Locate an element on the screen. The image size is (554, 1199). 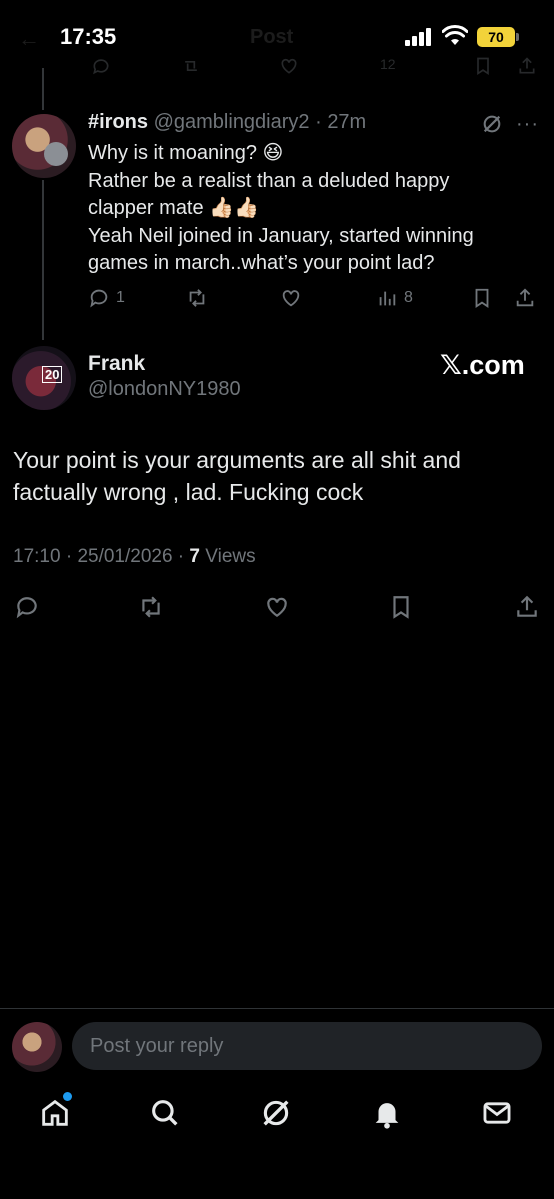
like-button is located at coordinates (291, 298).